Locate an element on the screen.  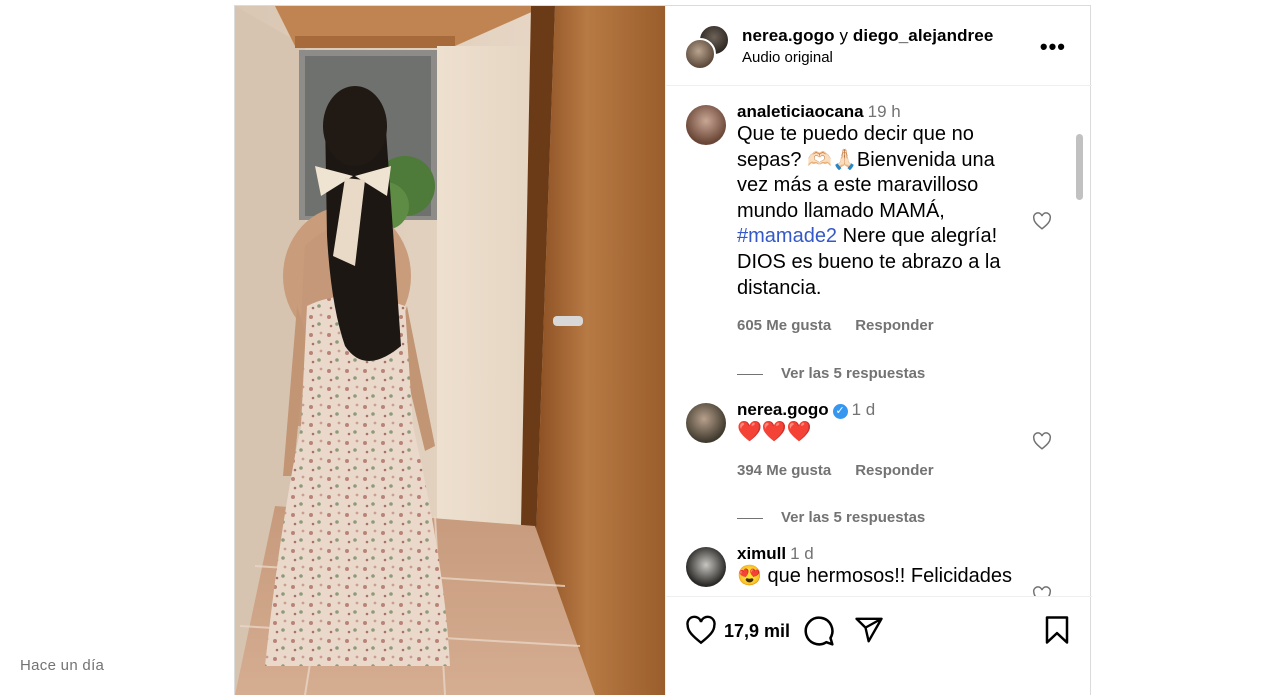
avatar-group is located at coordinates (707, 47).